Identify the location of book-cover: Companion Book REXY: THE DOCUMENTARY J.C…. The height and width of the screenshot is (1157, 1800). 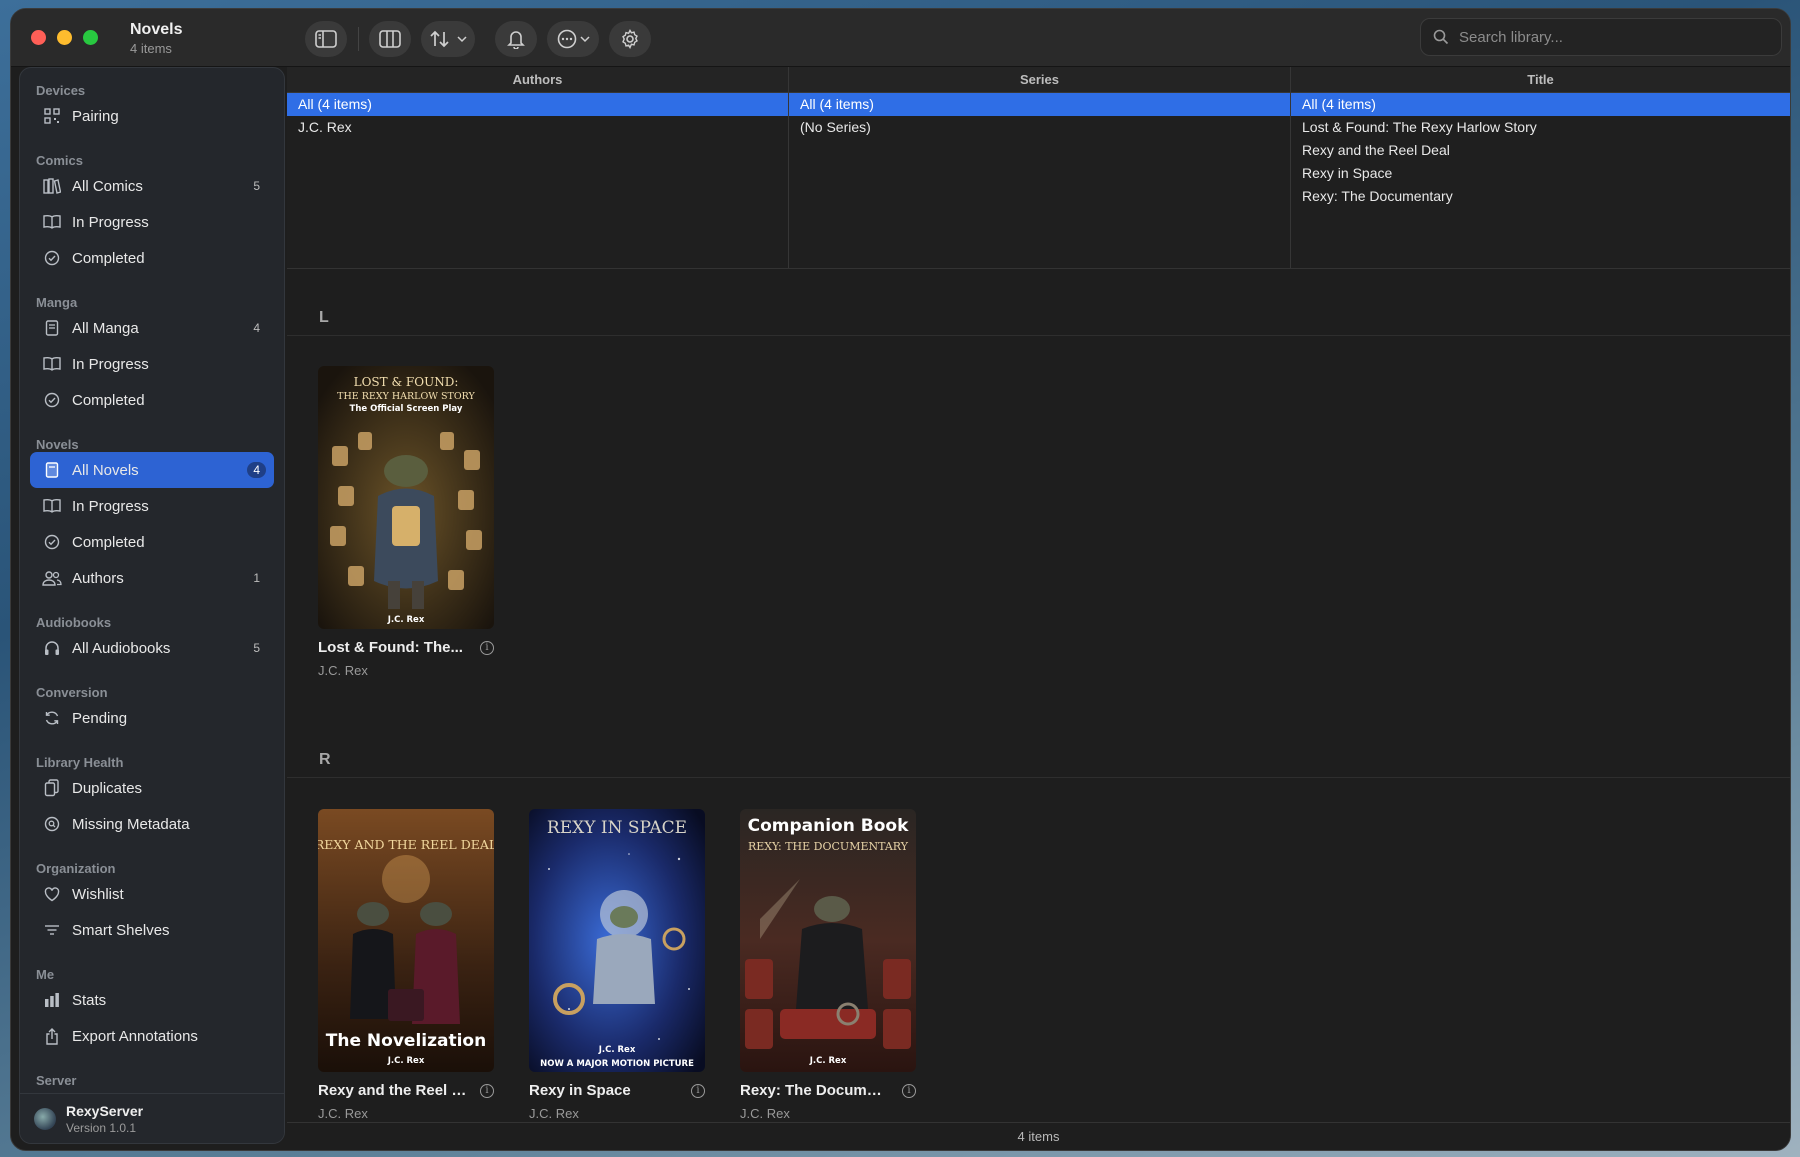
(828, 940).